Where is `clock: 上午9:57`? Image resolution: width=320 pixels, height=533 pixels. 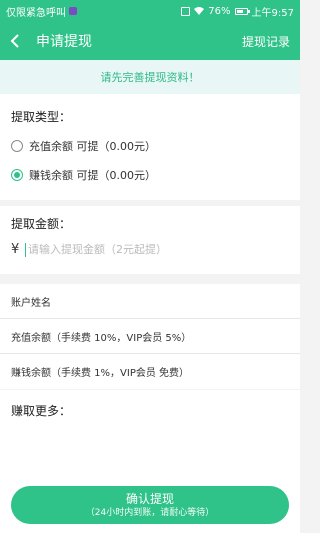 clock: 上午9:57 is located at coordinates (272, 13).